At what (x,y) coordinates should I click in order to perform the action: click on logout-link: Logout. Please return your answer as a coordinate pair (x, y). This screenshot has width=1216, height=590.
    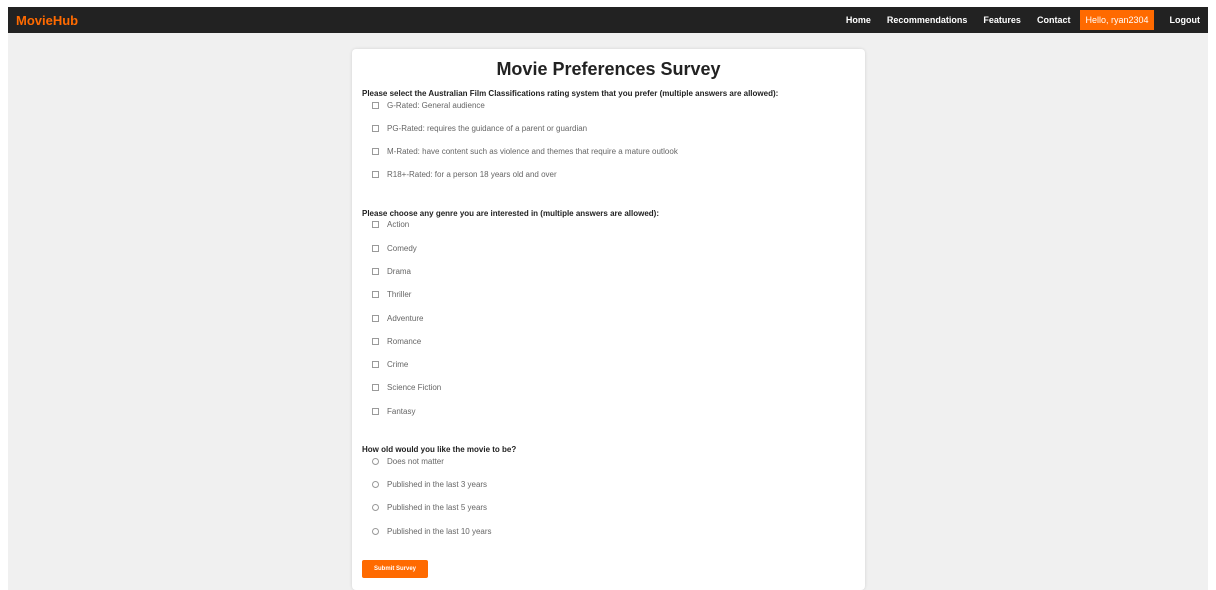
    Looking at the image, I should click on (1185, 20).